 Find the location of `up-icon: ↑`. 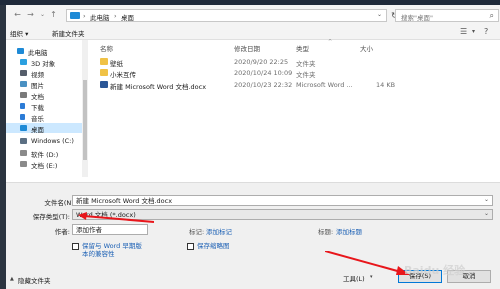

up-icon: ↑ is located at coordinates (53, 14).